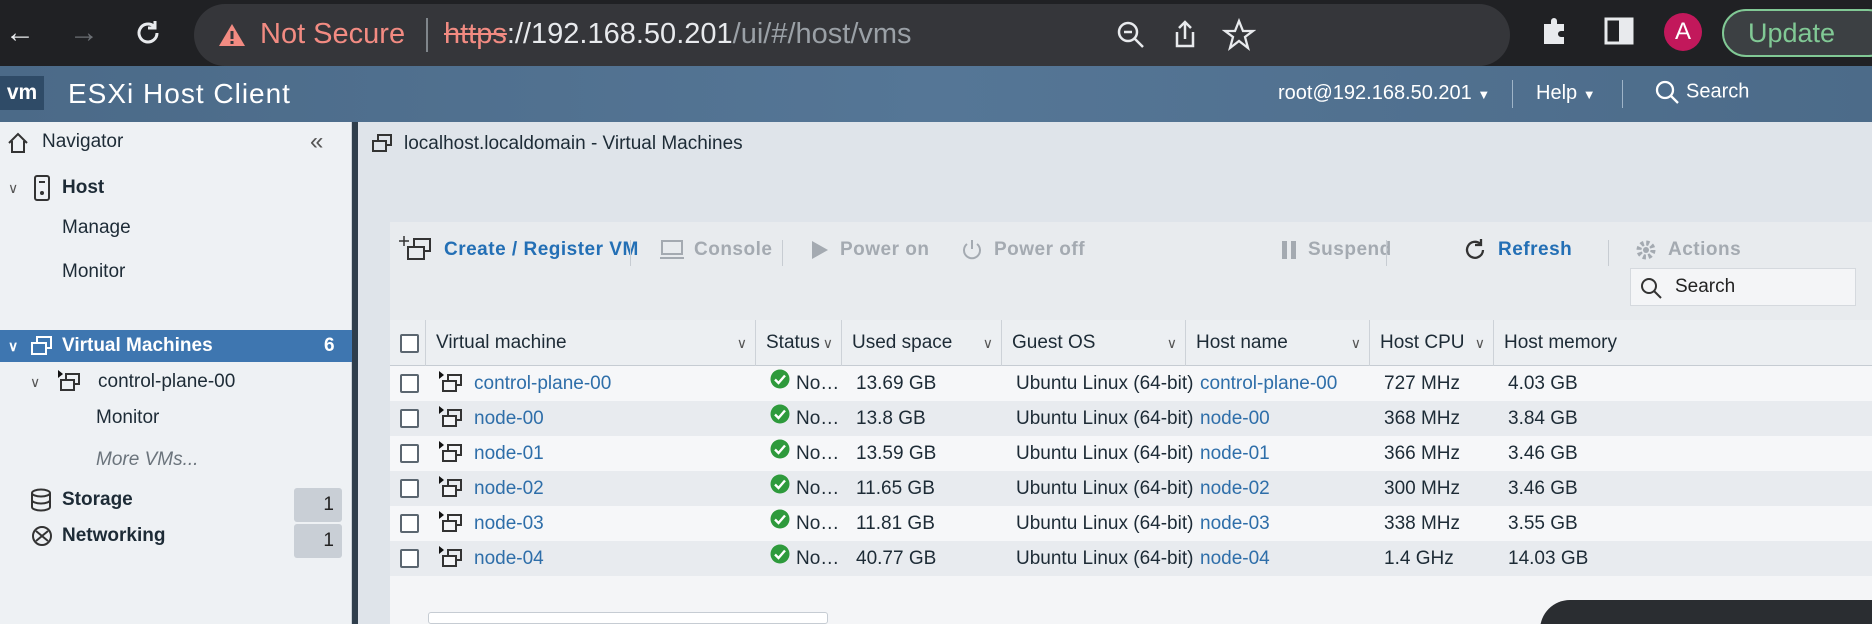  Describe the element at coordinates (1543, 488) in the screenshot. I see `host-memory-cell: 3.46 GB` at that location.